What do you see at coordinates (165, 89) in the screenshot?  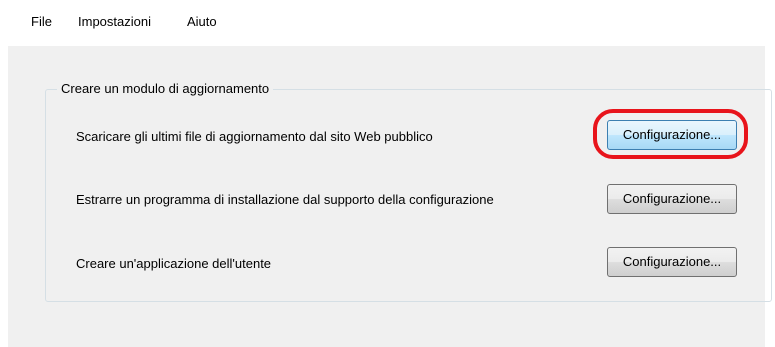 I see `groupbox-title: Creare un modulo di aggiornamento` at bounding box center [165, 89].